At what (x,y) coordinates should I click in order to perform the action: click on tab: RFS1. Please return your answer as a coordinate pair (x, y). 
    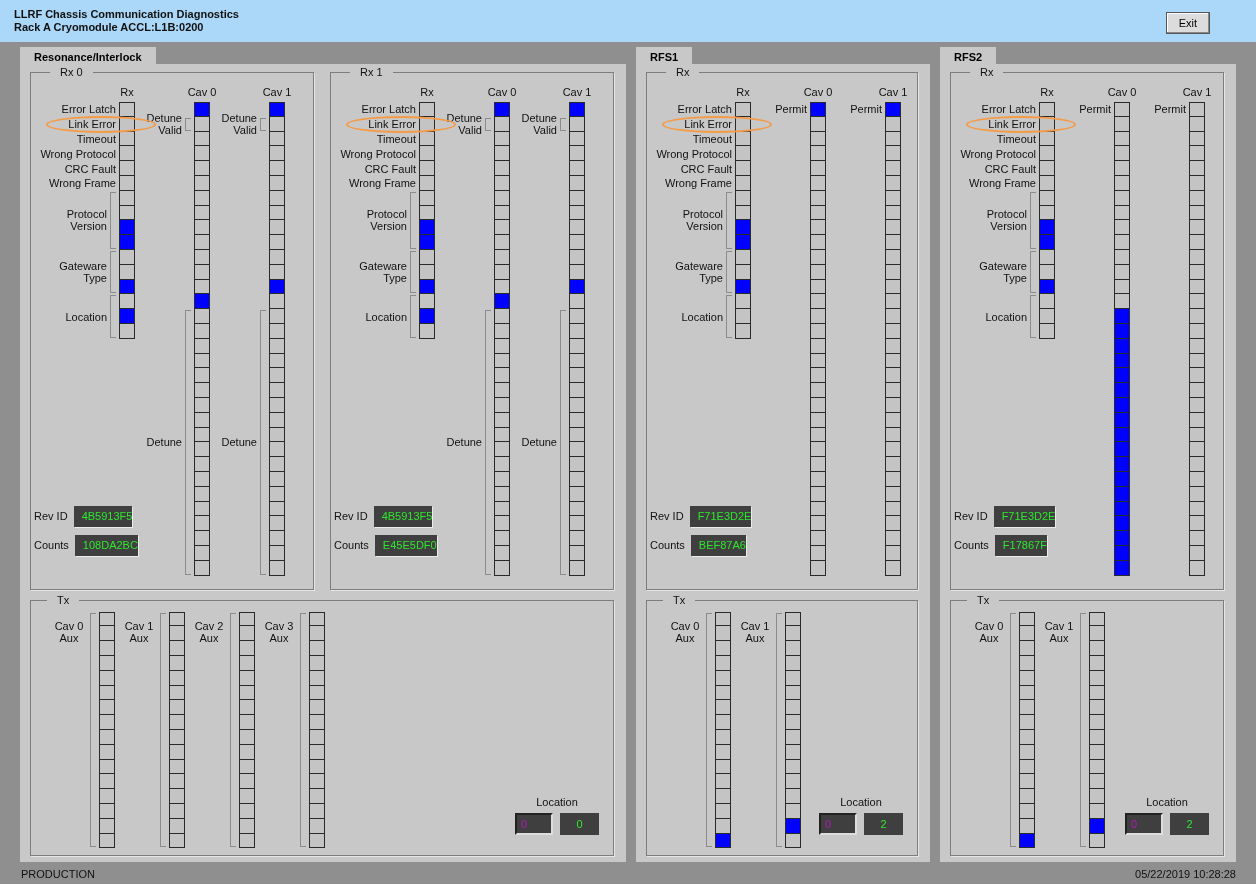
    Looking at the image, I should click on (664, 55).